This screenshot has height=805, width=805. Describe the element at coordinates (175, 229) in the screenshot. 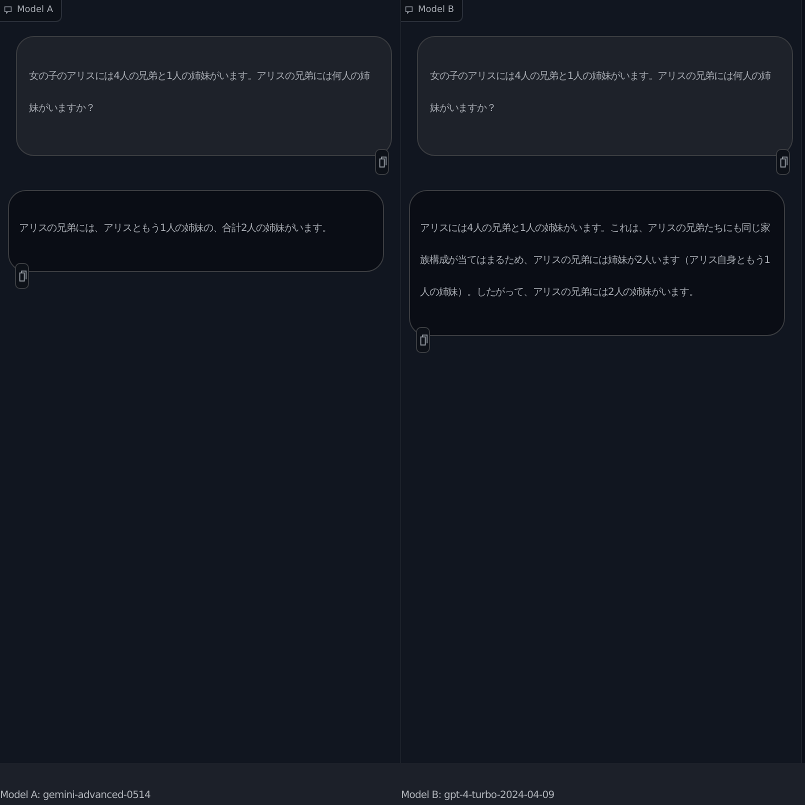

I see `message-text: アリスの兄弟には、アリスともう1人の姉妹の、合計2人の姉妹がいます。` at that location.